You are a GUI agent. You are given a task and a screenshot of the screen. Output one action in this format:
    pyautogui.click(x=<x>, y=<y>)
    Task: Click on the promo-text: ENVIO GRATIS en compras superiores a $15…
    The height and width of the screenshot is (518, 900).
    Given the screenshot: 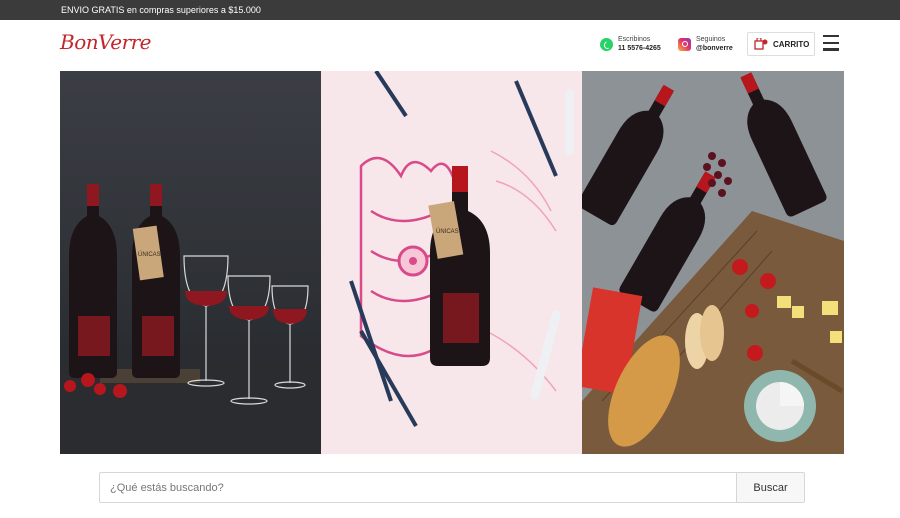 What is the action you would take?
    pyautogui.click(x=161, y=10)
    